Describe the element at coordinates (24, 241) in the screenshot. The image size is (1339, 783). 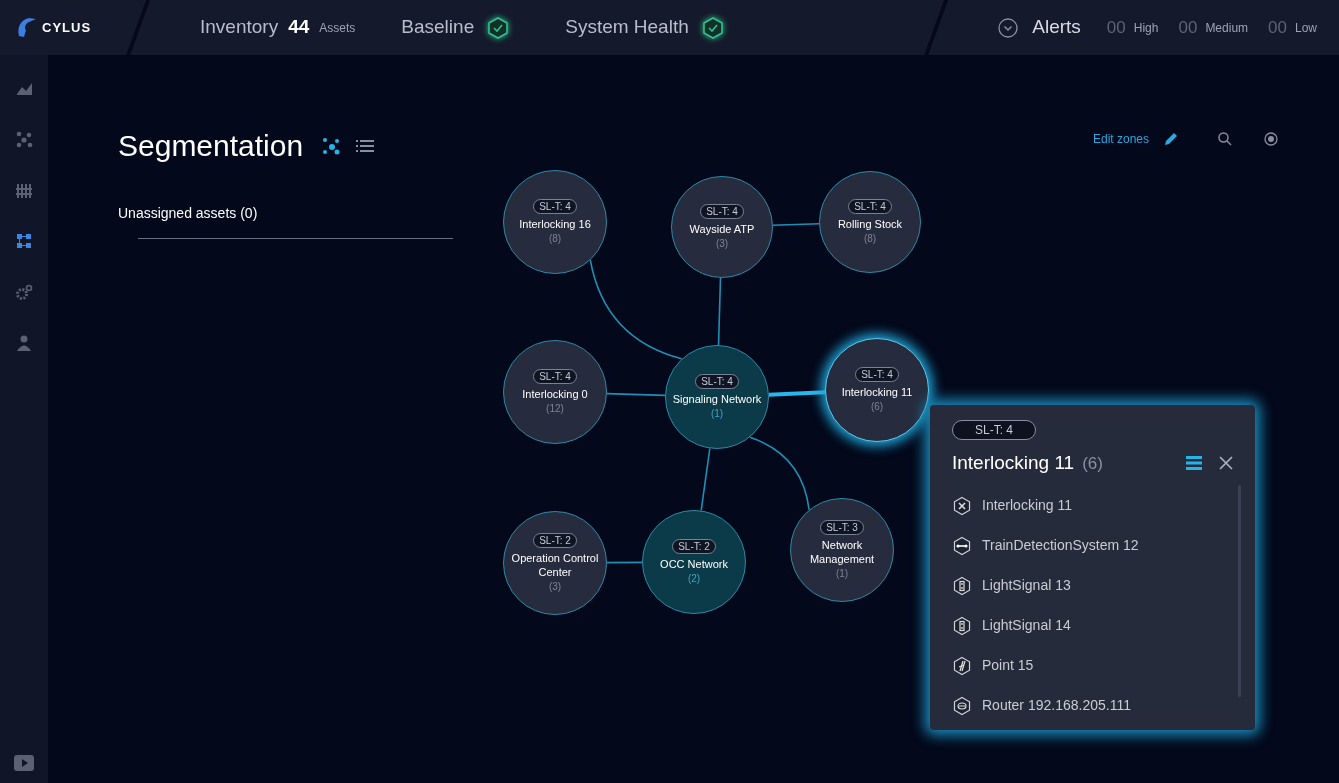
I see `segmentation-icon` at that location.